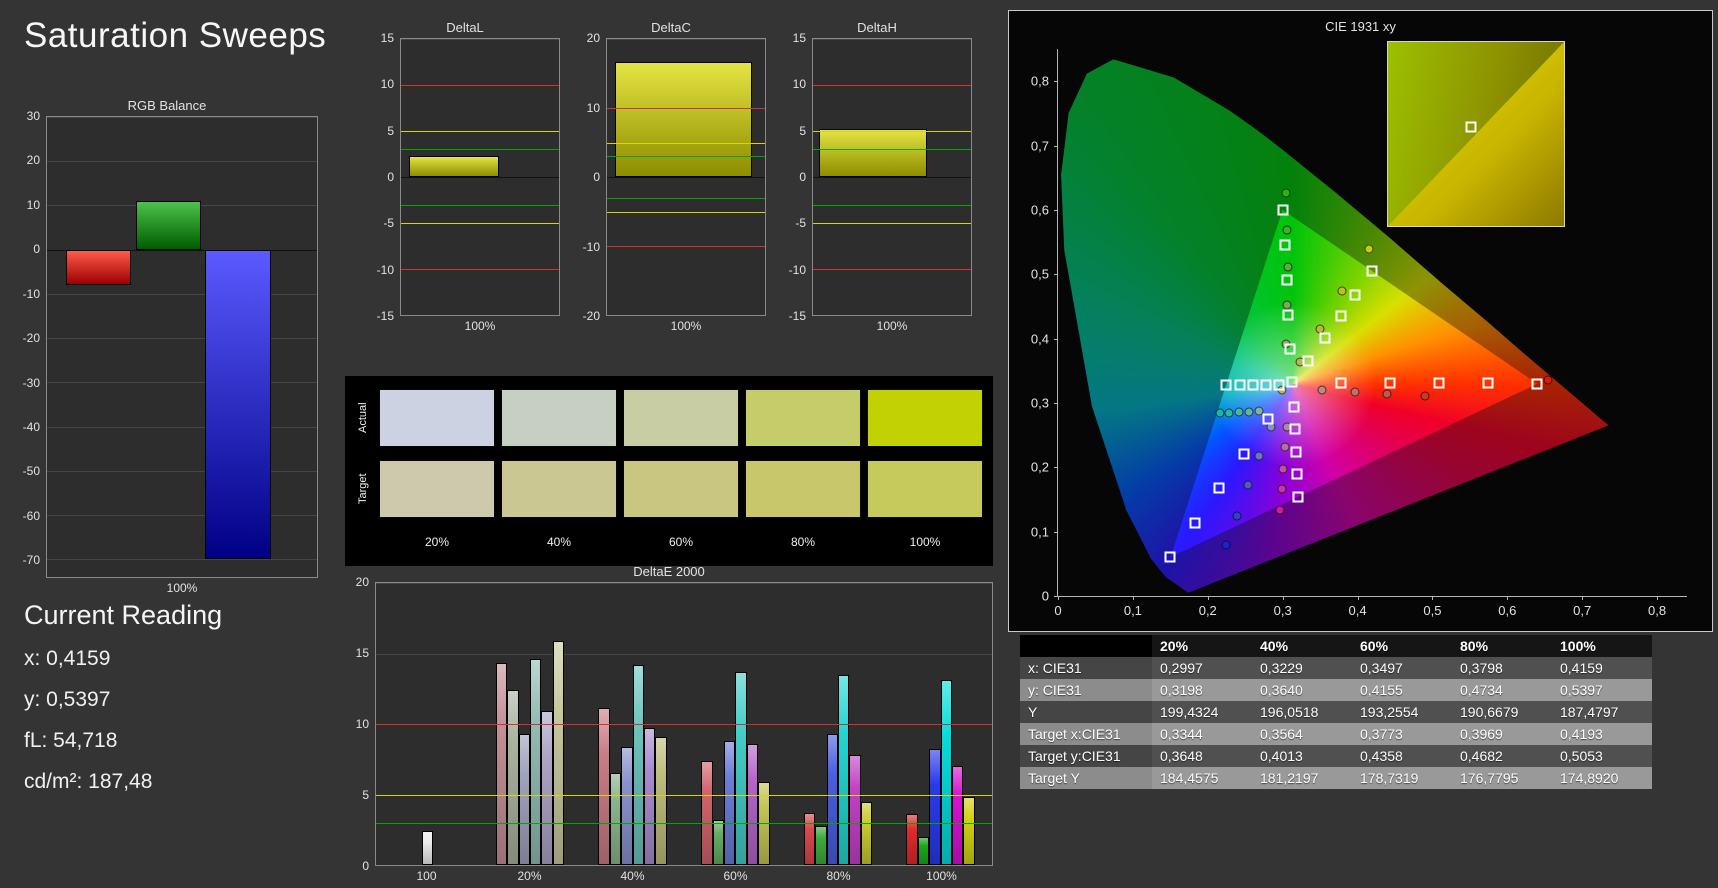 Image resolution: width=1718 pixels, height=888 pixels. Describe the element at coordinates (1086, 734) in the screenshot. I see `table-row-label: Target x:CIE31` at that location.